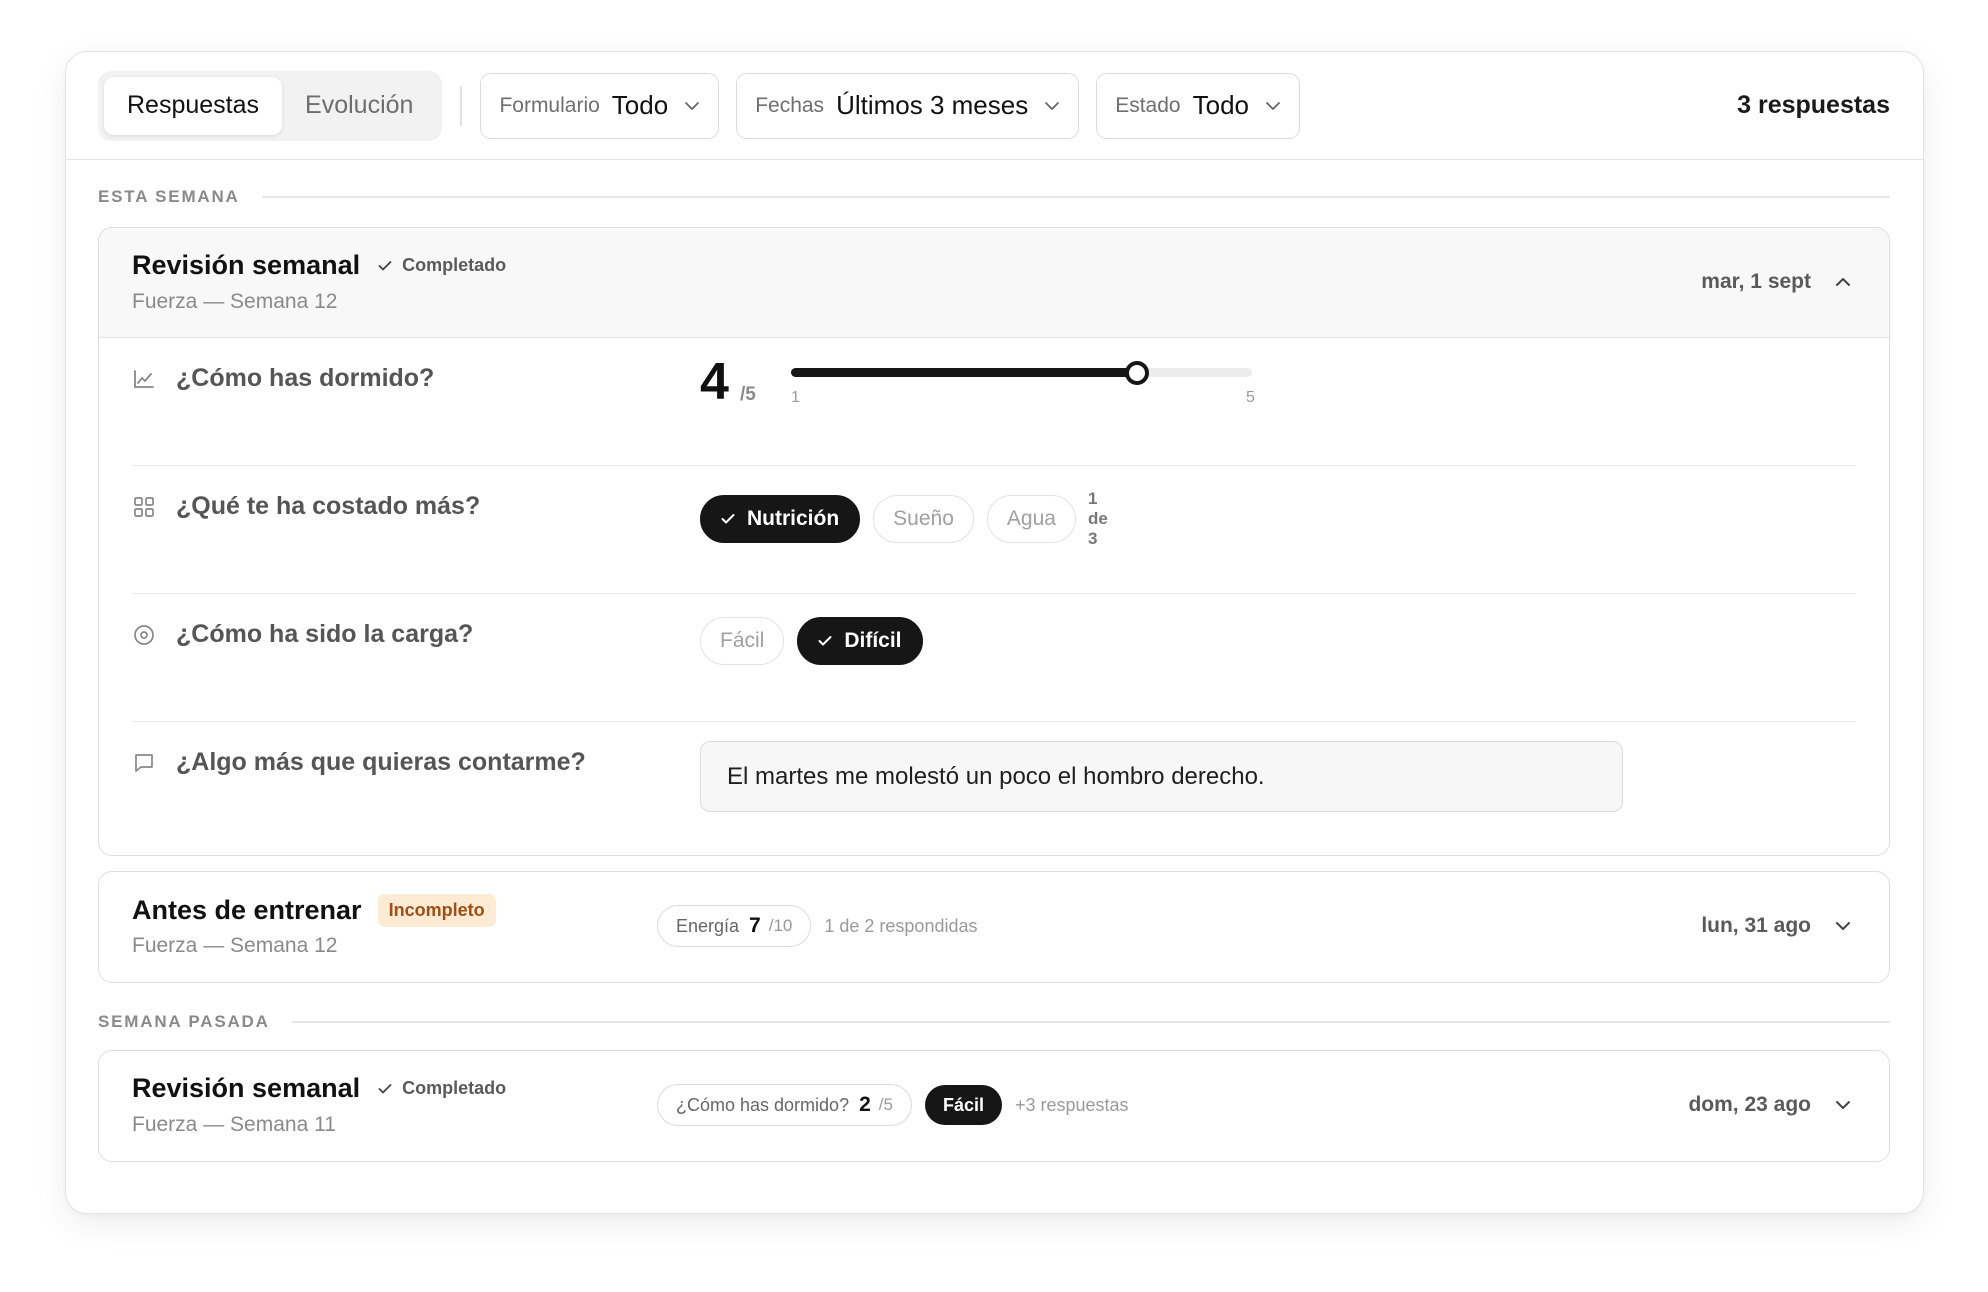  Describe the element at coordinates (184, 1021) in the screenshot. I see `section-title: SEMANA PASADA` at that location.